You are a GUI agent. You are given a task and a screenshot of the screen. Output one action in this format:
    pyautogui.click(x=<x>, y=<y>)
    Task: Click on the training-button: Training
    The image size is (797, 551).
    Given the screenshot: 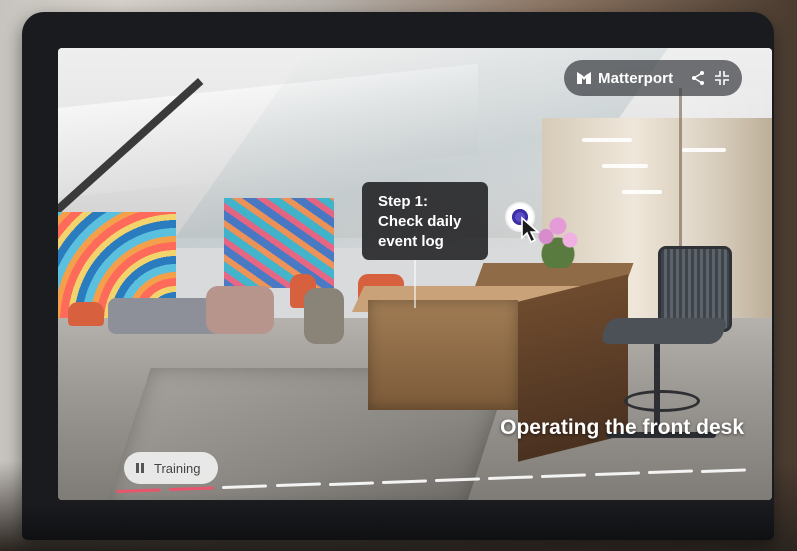 What is the action you would take?
    pyautogui.click(x=171, y=468)
    